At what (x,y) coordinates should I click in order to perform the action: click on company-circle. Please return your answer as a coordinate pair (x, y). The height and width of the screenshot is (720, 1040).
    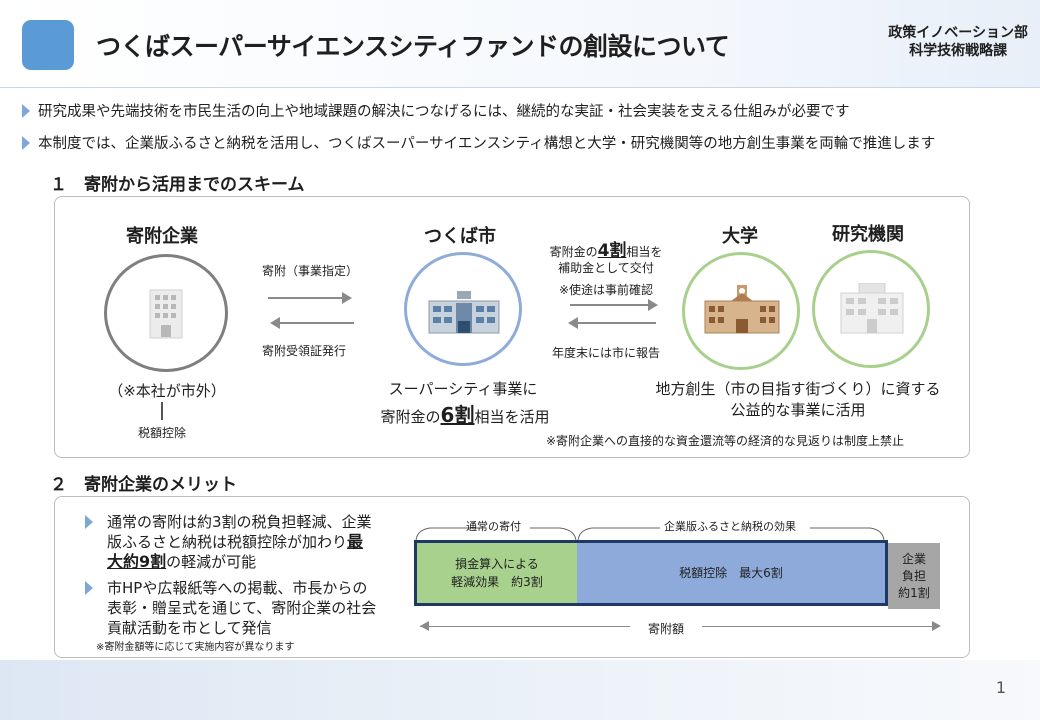
    Looking at the image, I should click on (166, 313).